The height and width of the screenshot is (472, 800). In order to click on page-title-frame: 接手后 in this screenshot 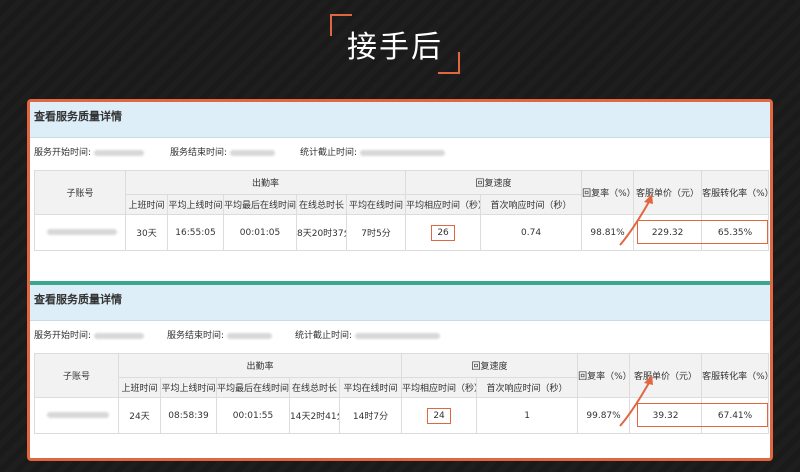, I will do `click(395, 44)`.